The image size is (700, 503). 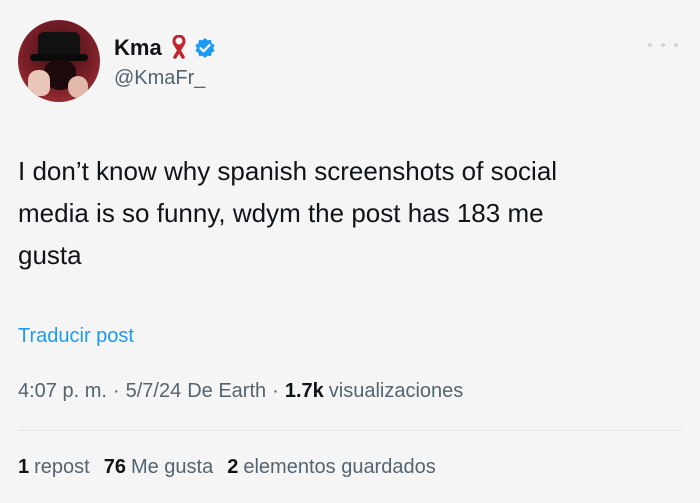 I want to click on reposts-stat: 1 repost, so click(x=54, y=467).